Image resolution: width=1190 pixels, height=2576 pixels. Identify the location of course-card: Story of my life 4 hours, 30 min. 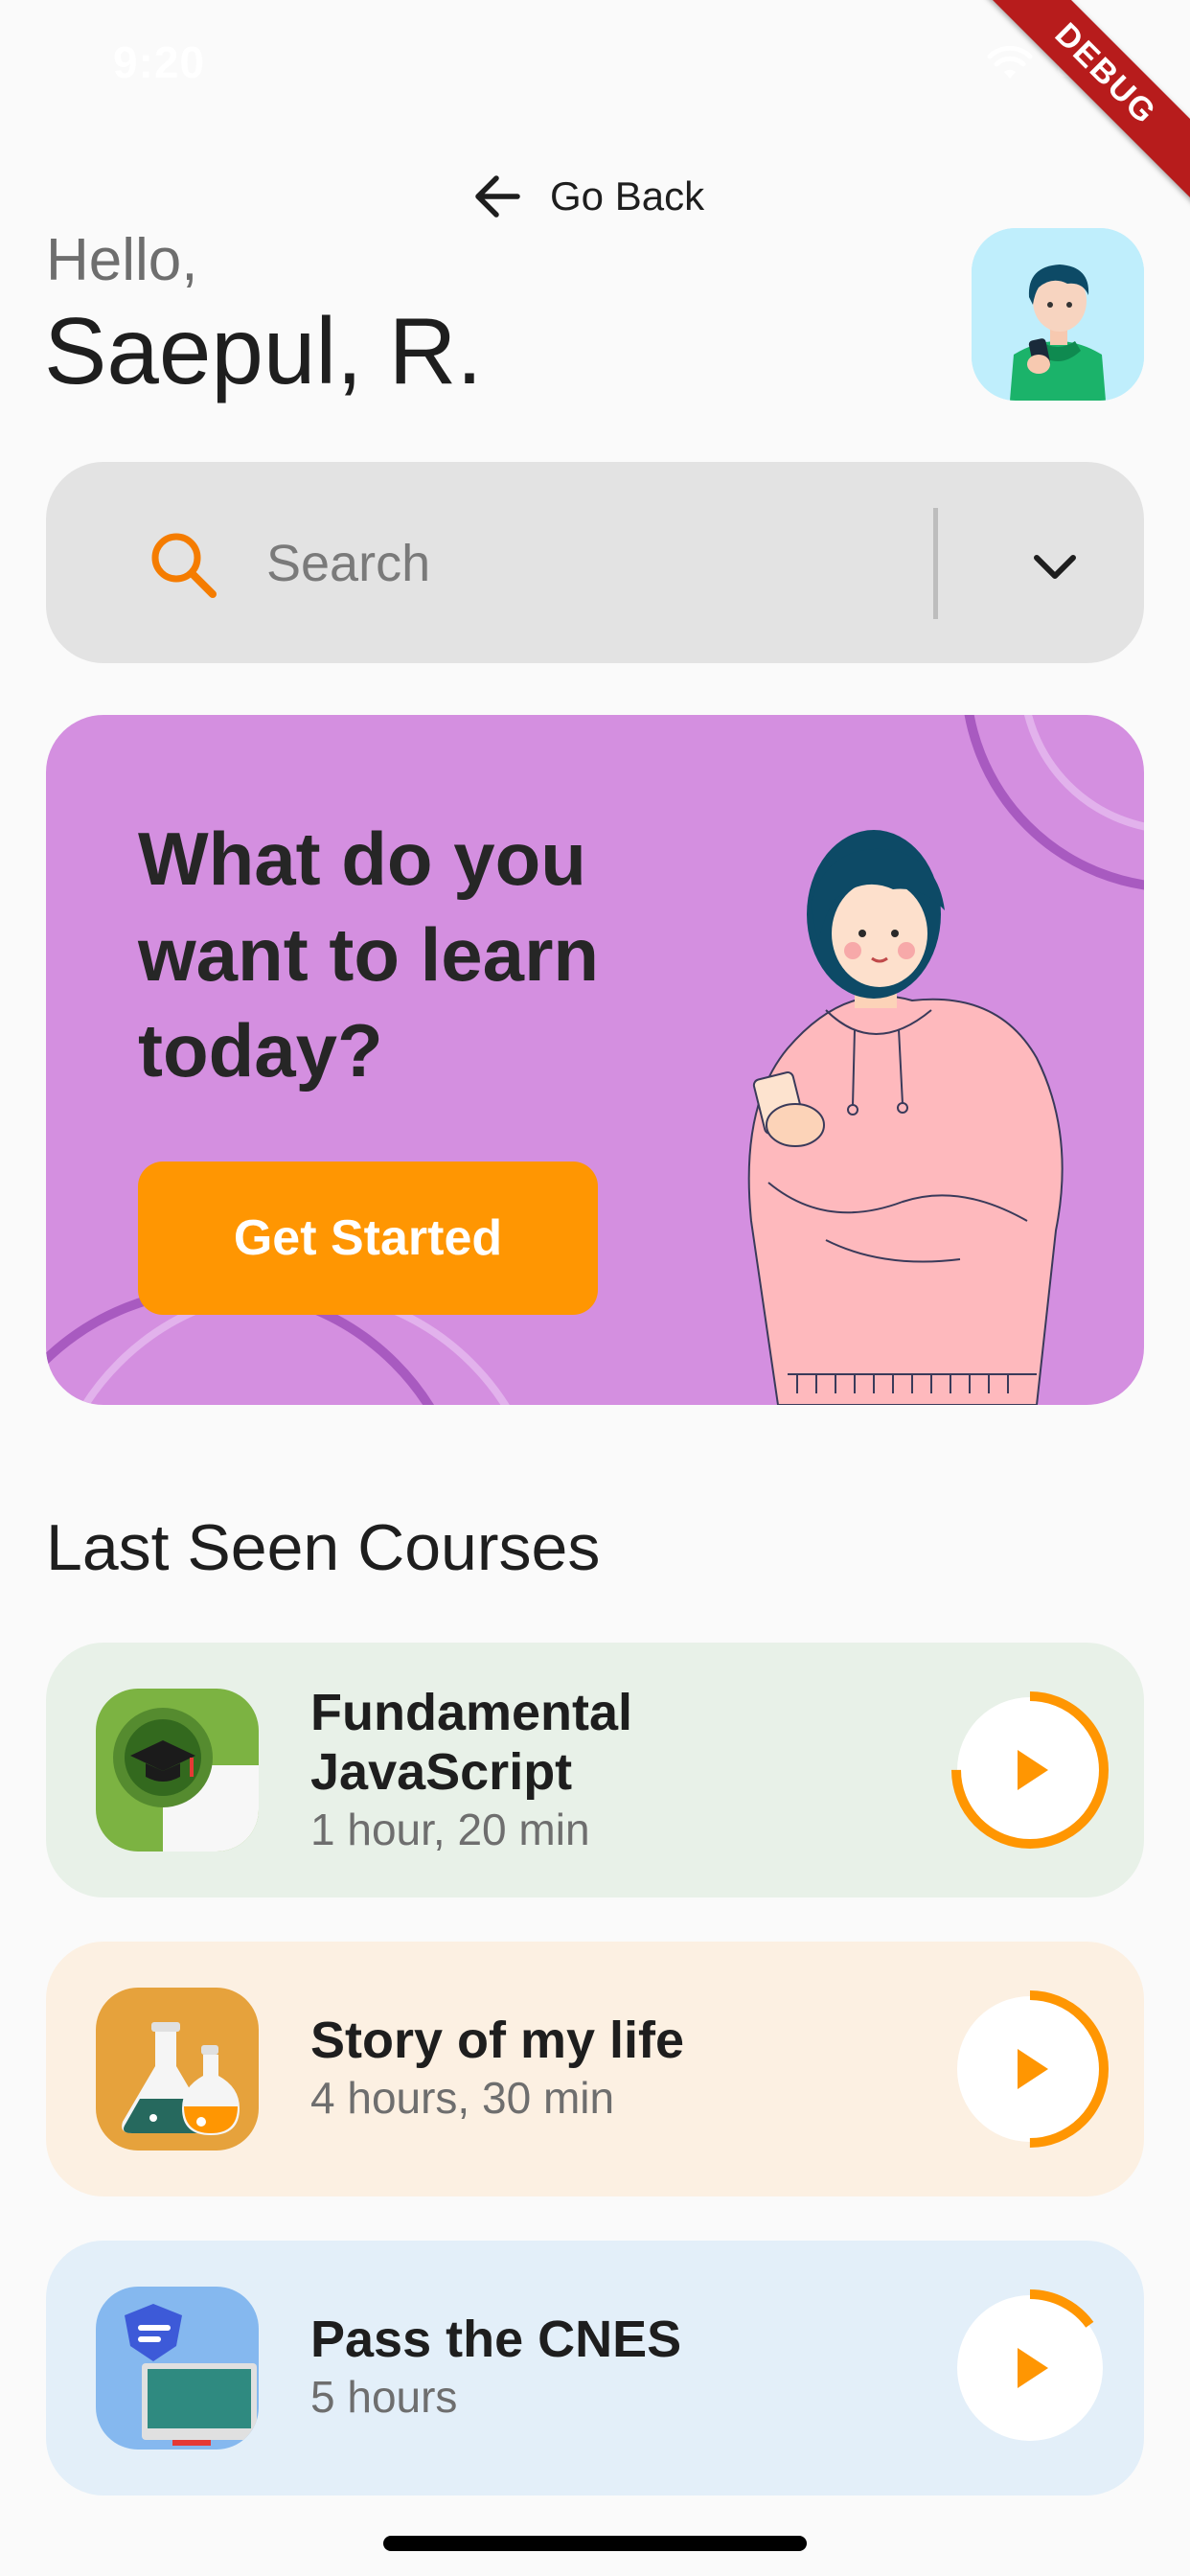
(595, 2069).